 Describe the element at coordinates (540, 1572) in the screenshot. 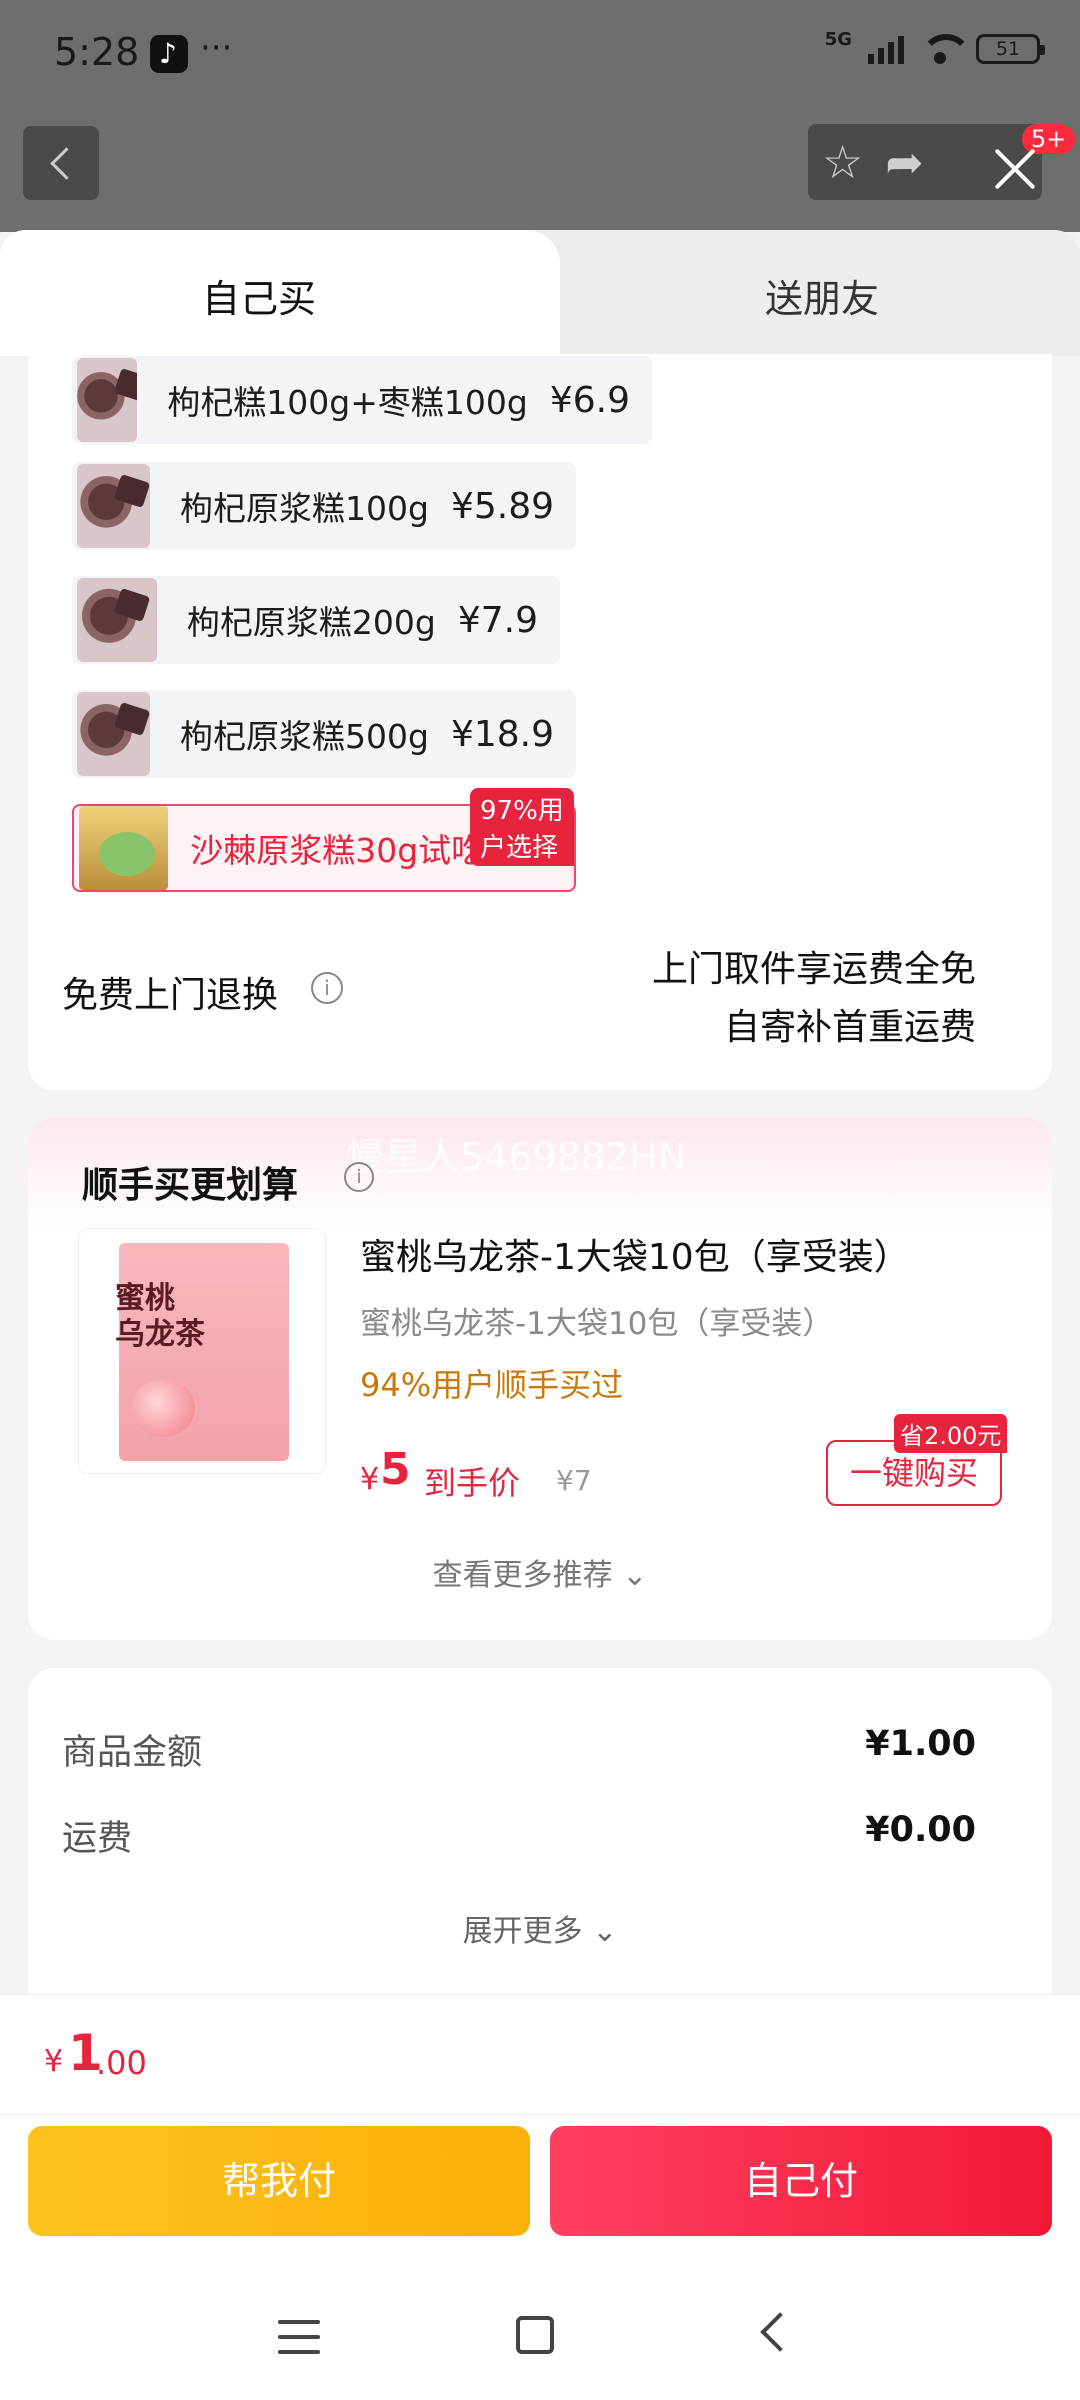

I see `more-recommendations-link: 查看更多推荐 ⌄` at that location.